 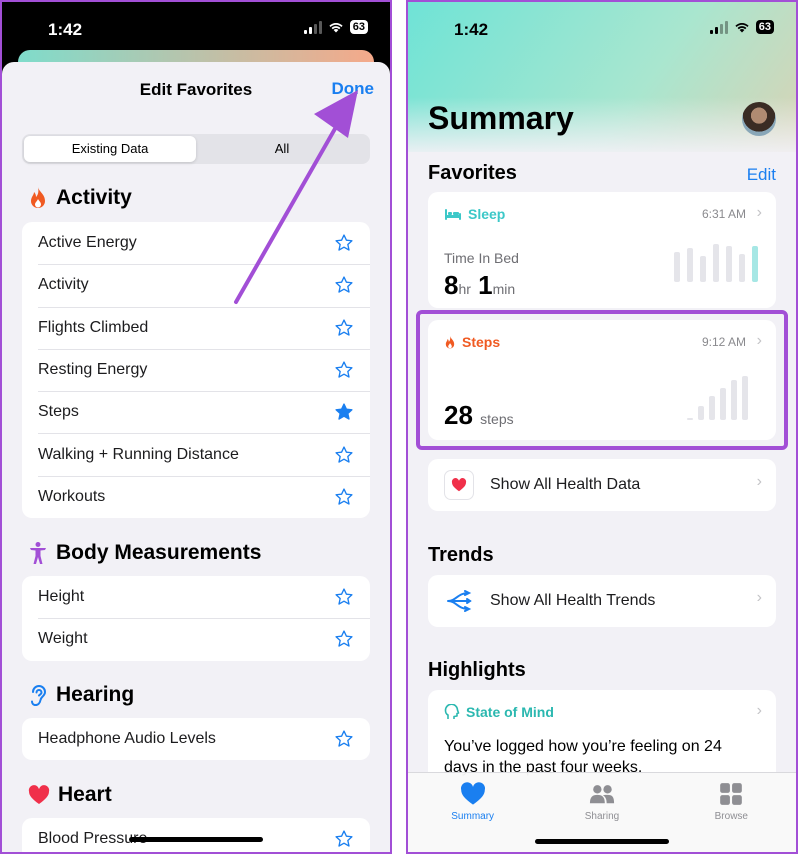 What do you see at coordinates (473, 816) in the screenshot?
I see `tab-label: Summary` at bounding box center [473, 816].